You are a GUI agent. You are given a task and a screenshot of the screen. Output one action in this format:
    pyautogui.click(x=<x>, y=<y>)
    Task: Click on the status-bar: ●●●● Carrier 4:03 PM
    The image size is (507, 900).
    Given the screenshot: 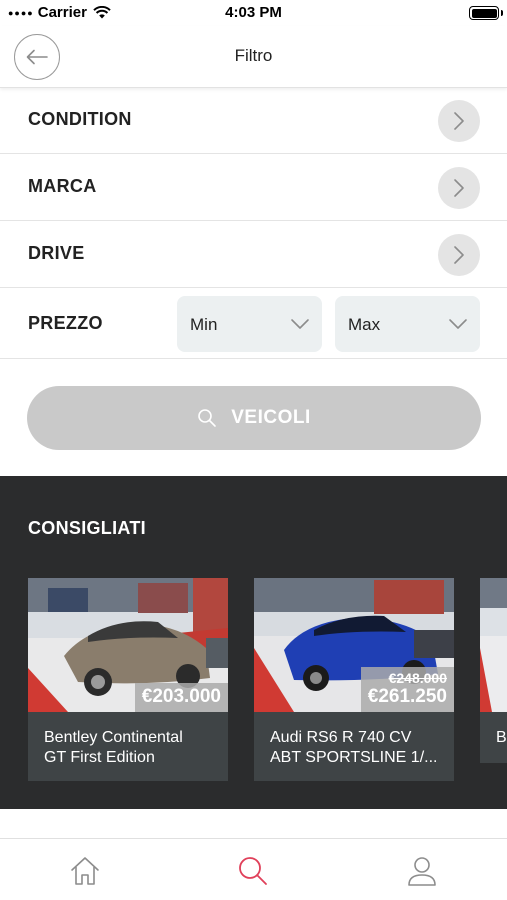 What is the action you would take?
    pyautogui.click(x=253, y=13)
    